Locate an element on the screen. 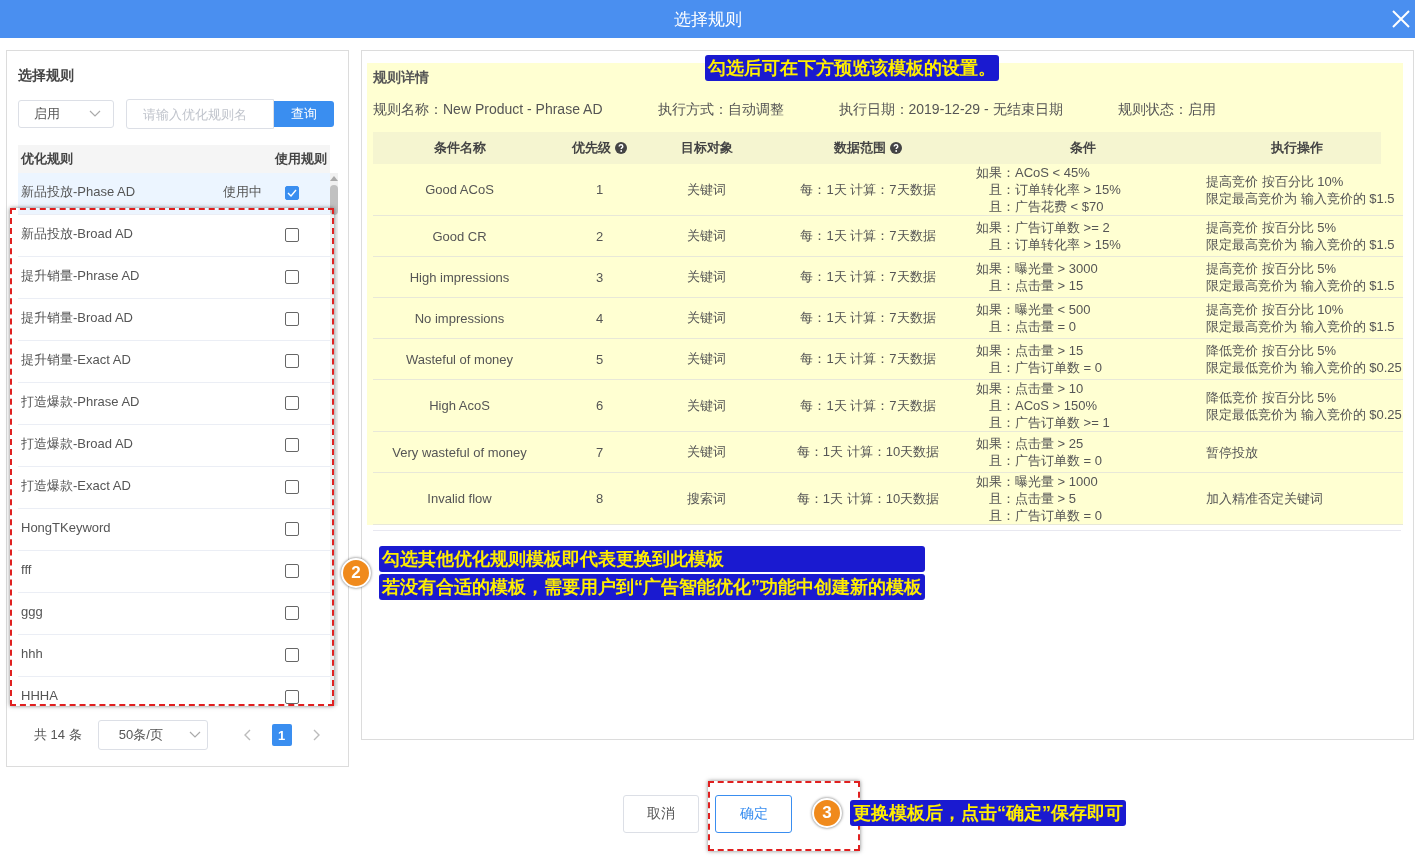  table-cell-text: 8 is located at coordinates (599, 498).